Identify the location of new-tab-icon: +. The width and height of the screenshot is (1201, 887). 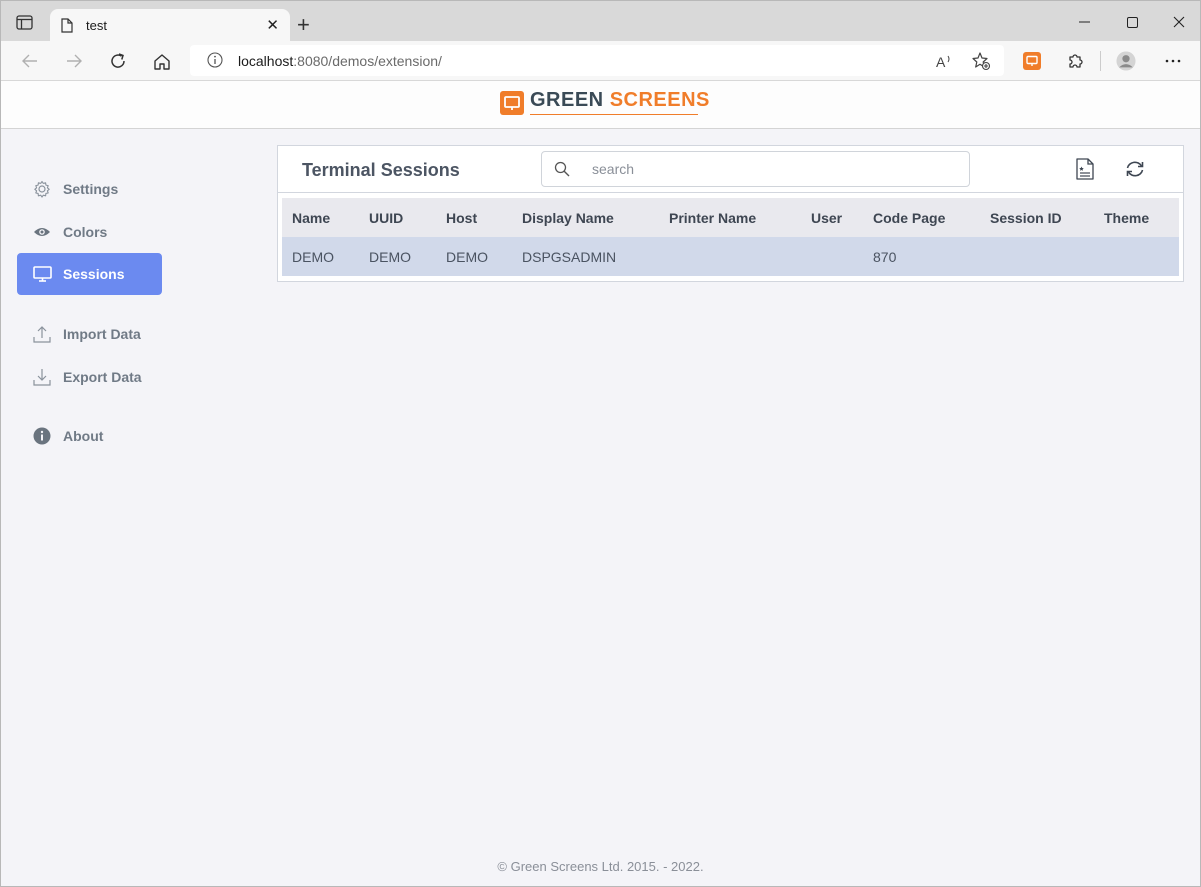
(303, 25).